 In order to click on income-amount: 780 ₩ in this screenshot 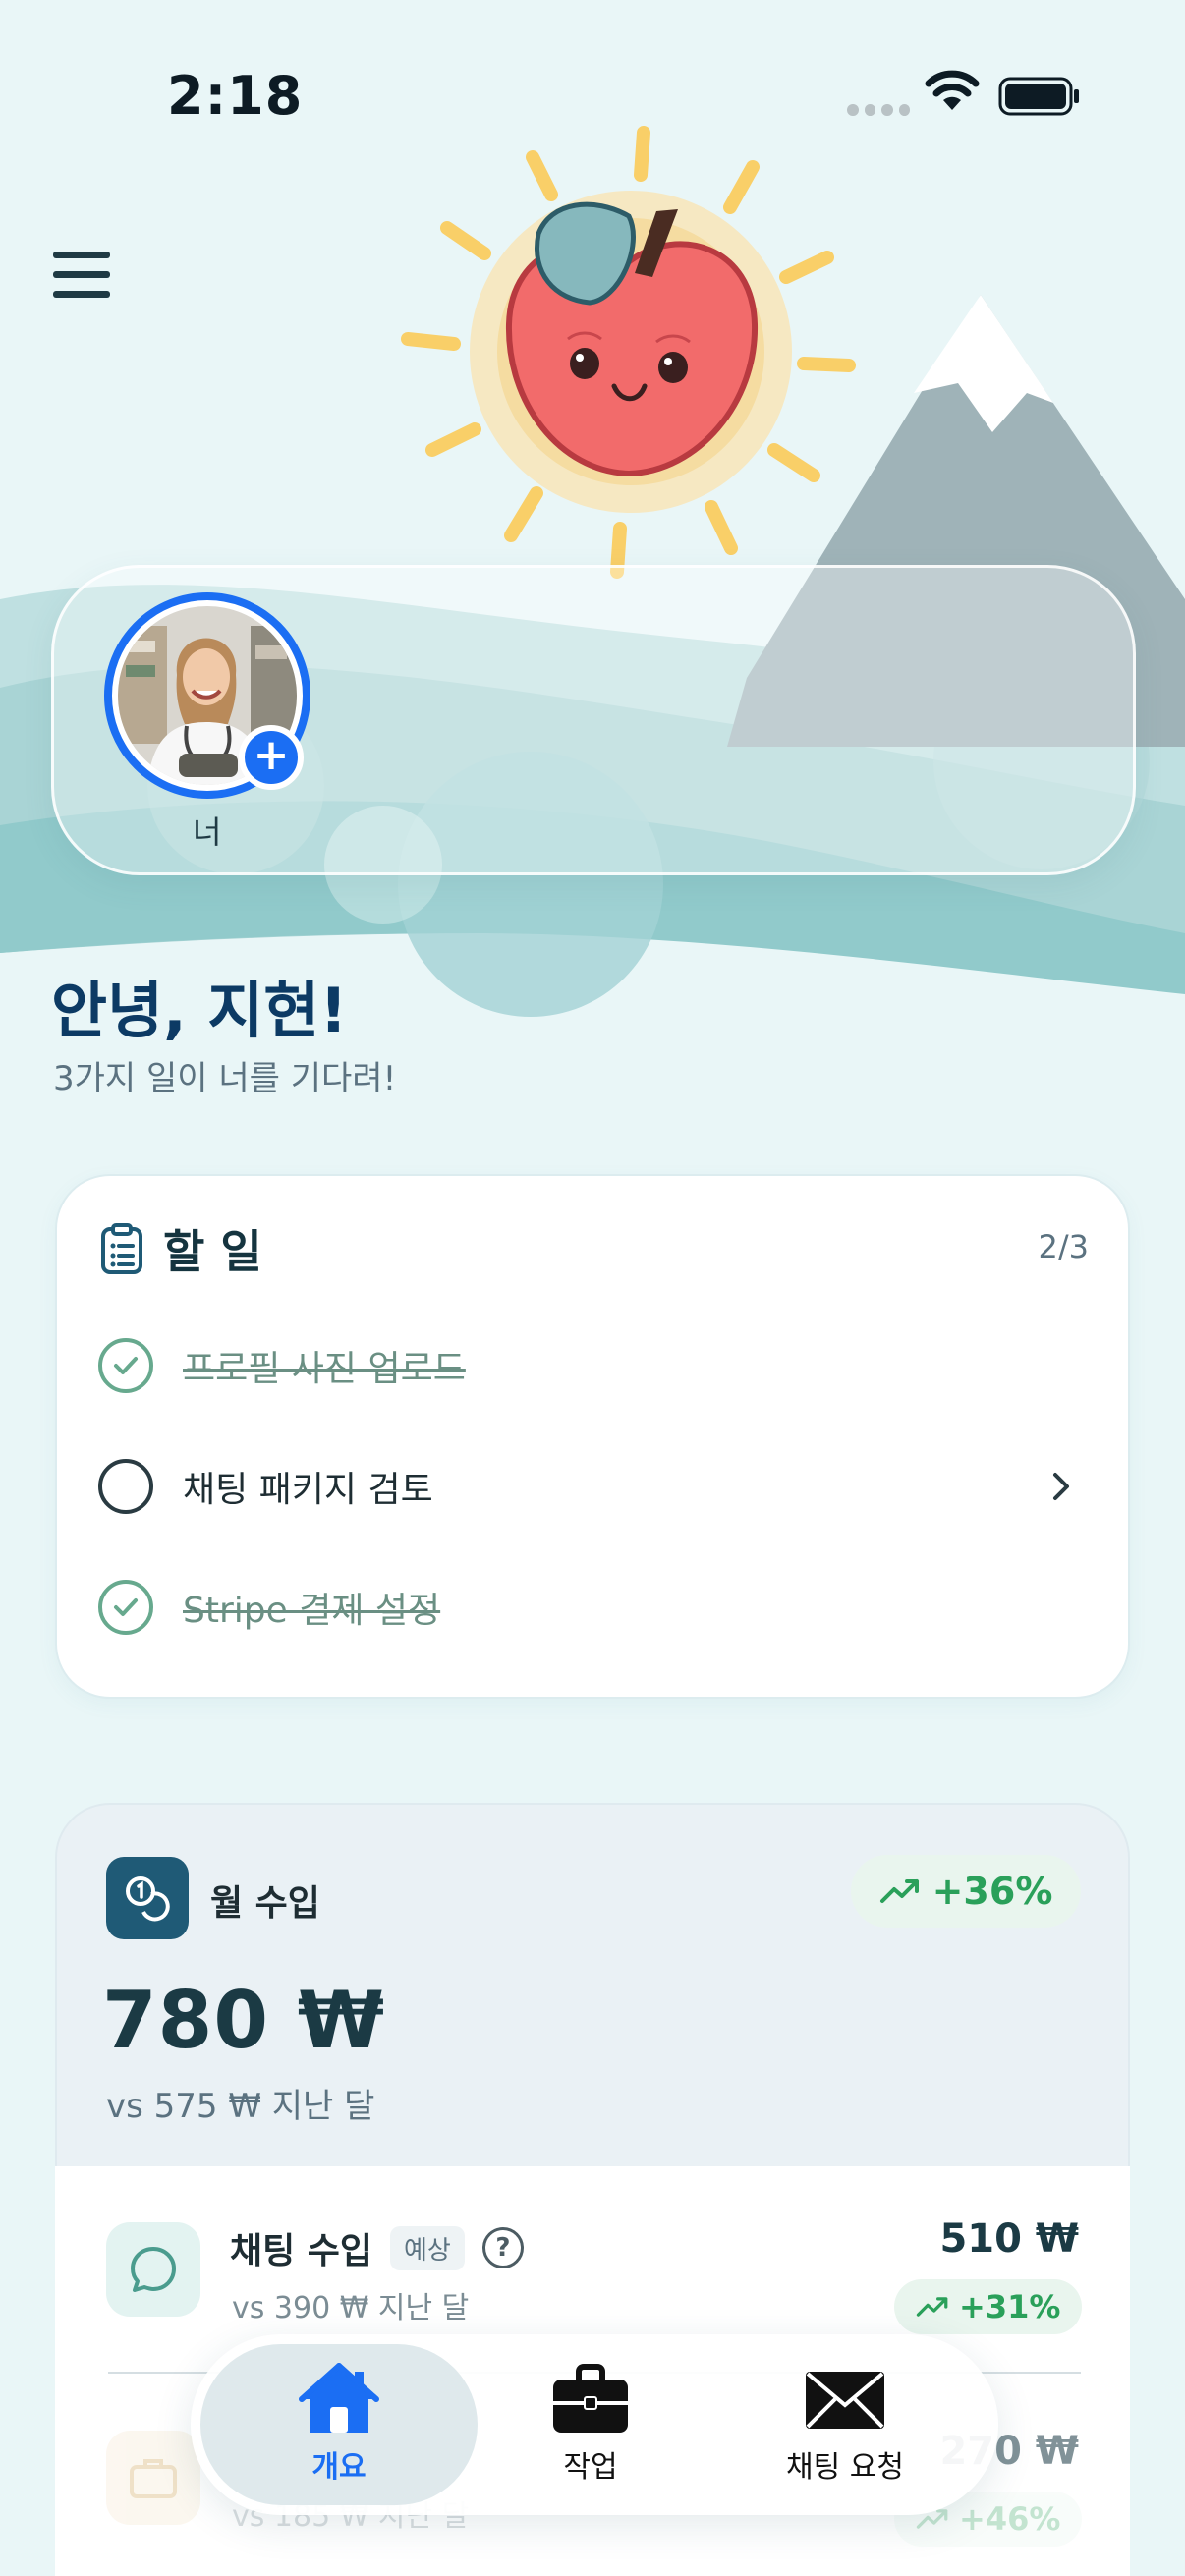, I will do `click(244, 2020)`.